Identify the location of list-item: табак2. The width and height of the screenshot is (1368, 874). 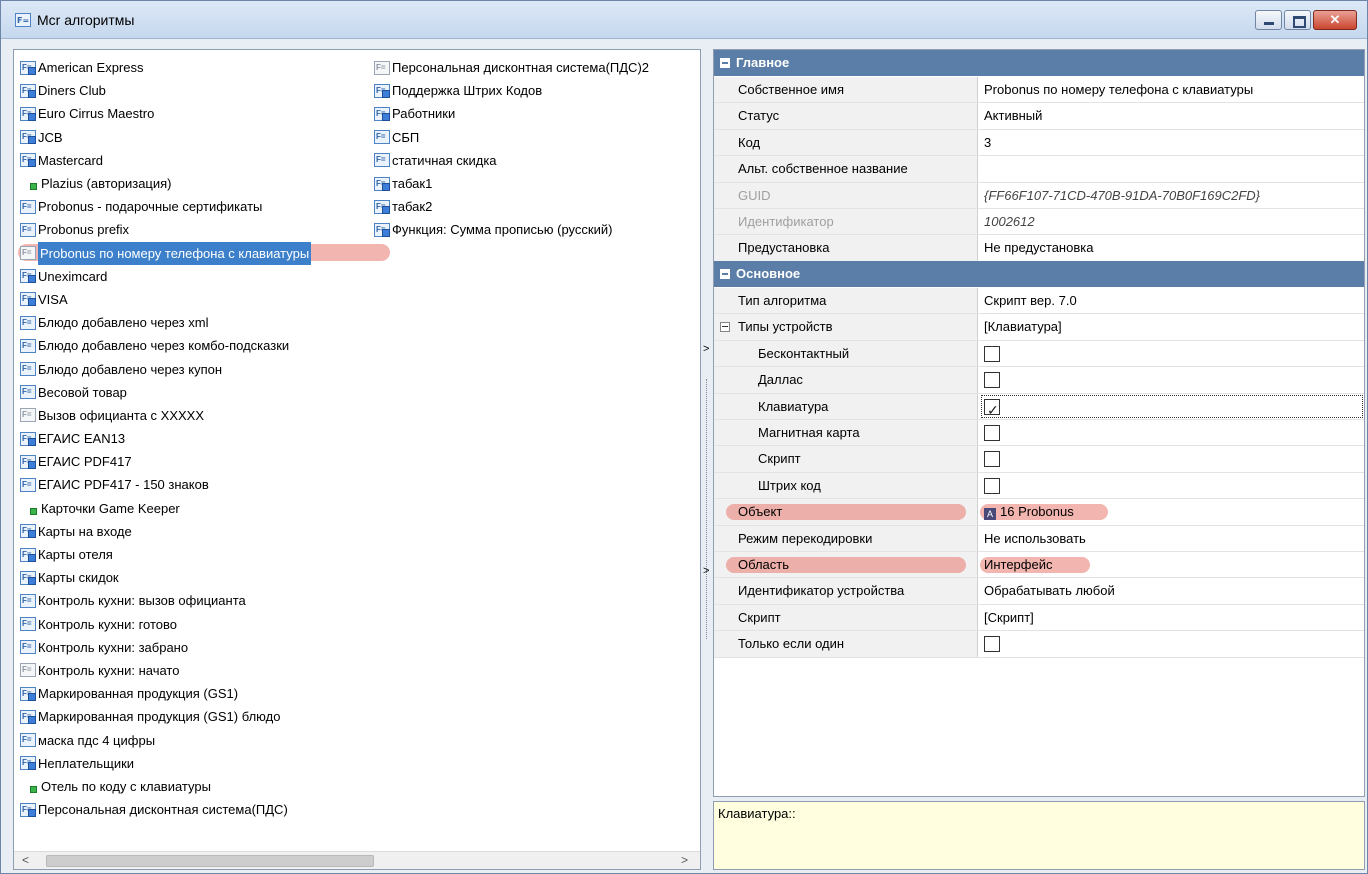
(537, 206).